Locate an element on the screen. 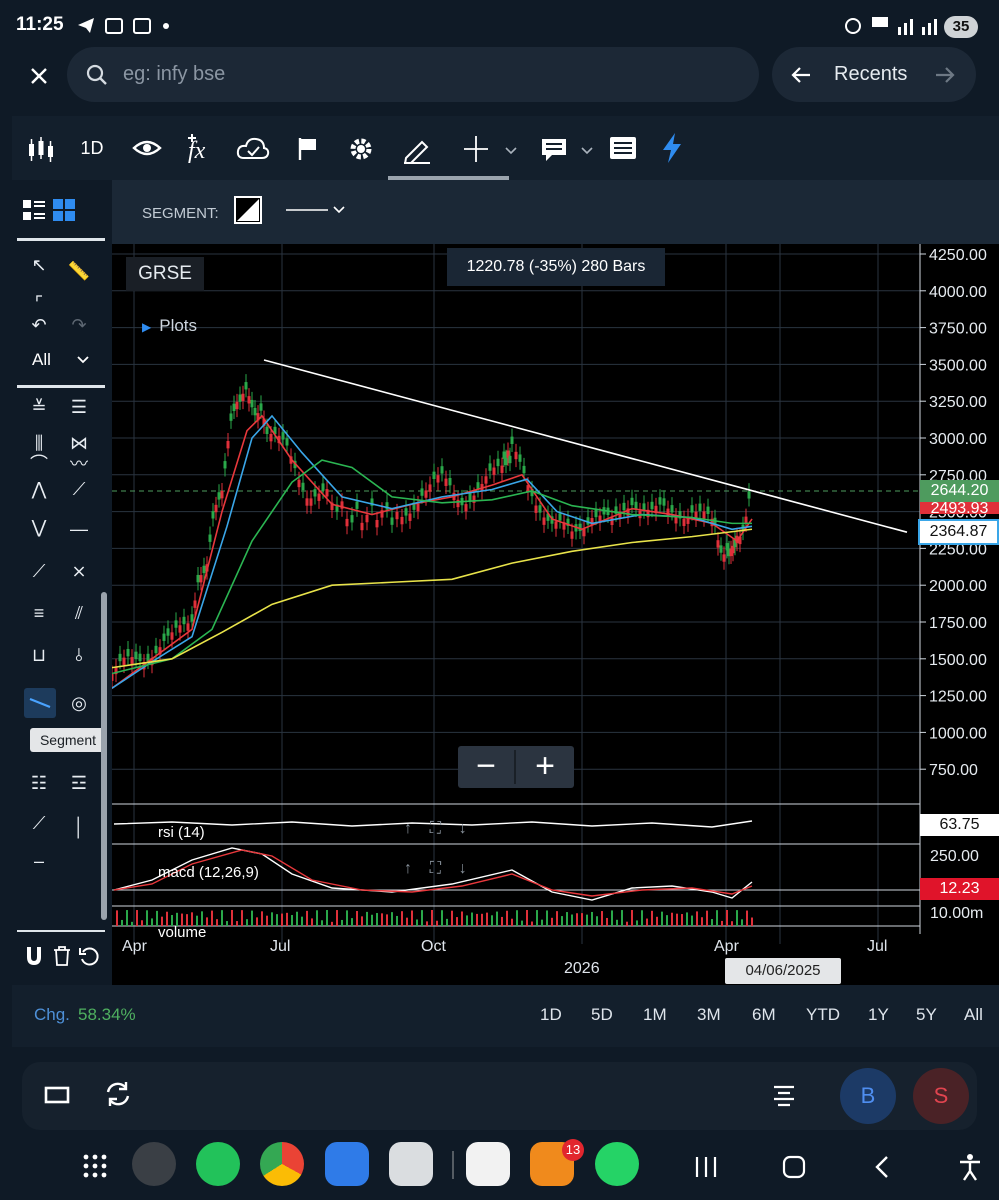 This screenshot has width=999, height=1200. buy-button: B is located at coordinates (868, 1096).